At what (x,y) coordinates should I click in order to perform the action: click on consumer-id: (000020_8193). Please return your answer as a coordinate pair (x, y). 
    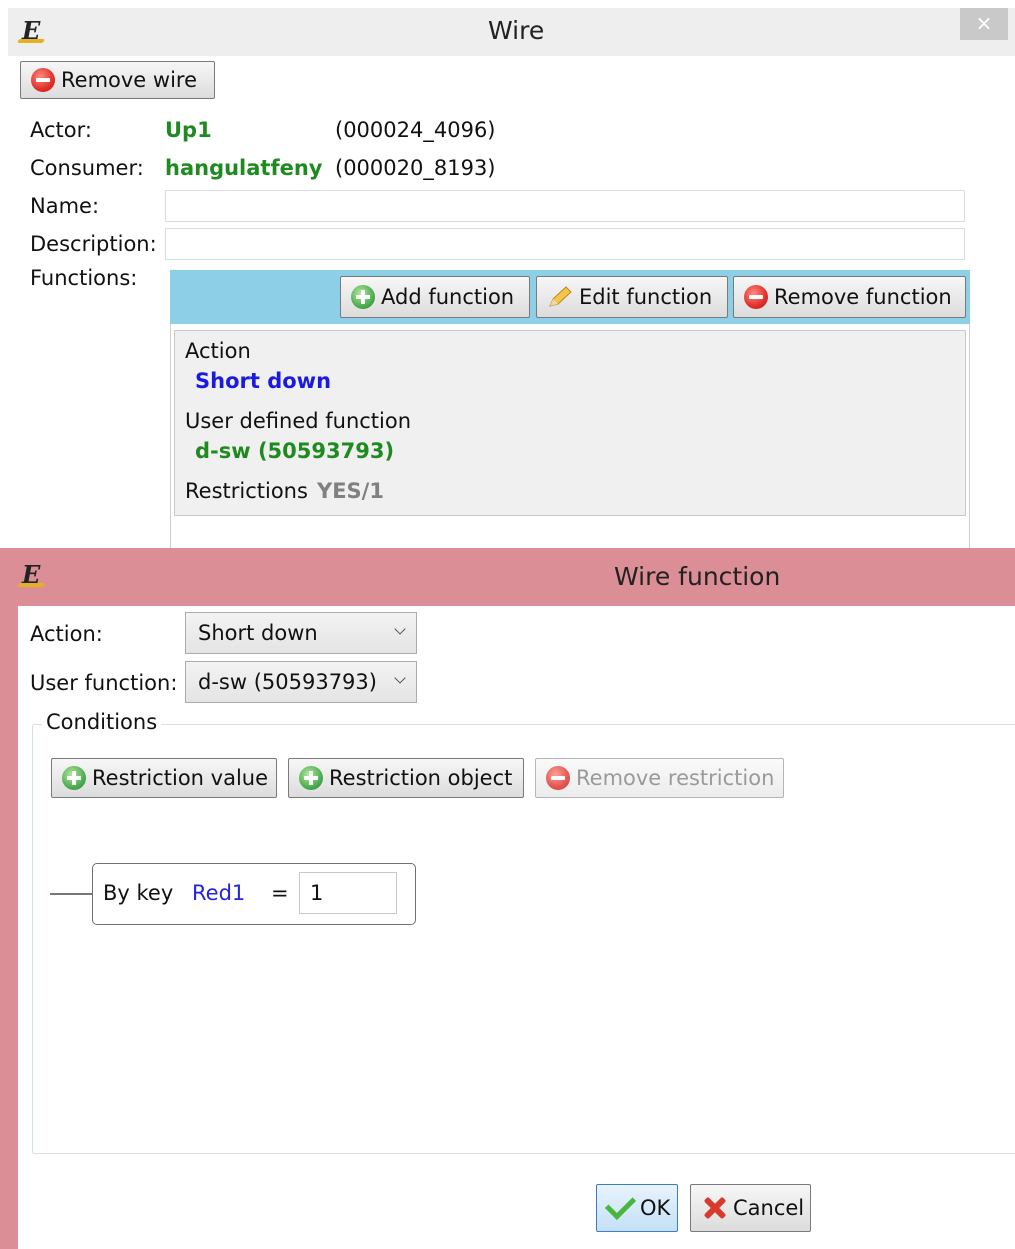
    Looking at the image, I should click on (415, 168).